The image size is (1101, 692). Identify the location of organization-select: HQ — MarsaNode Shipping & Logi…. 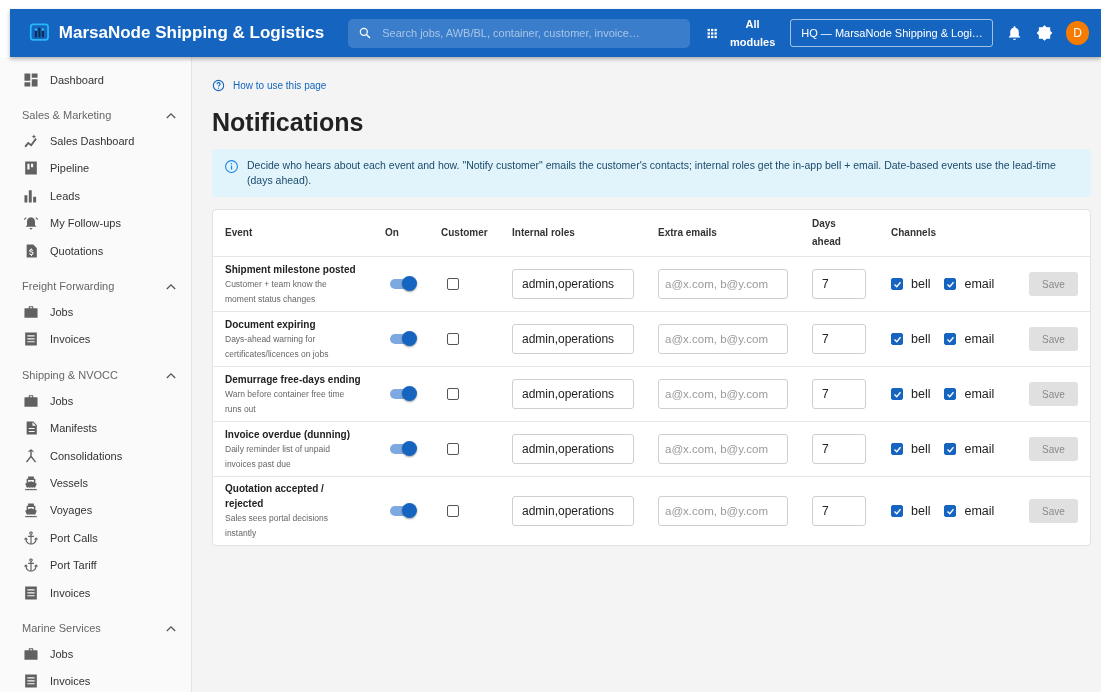
(892, 33).